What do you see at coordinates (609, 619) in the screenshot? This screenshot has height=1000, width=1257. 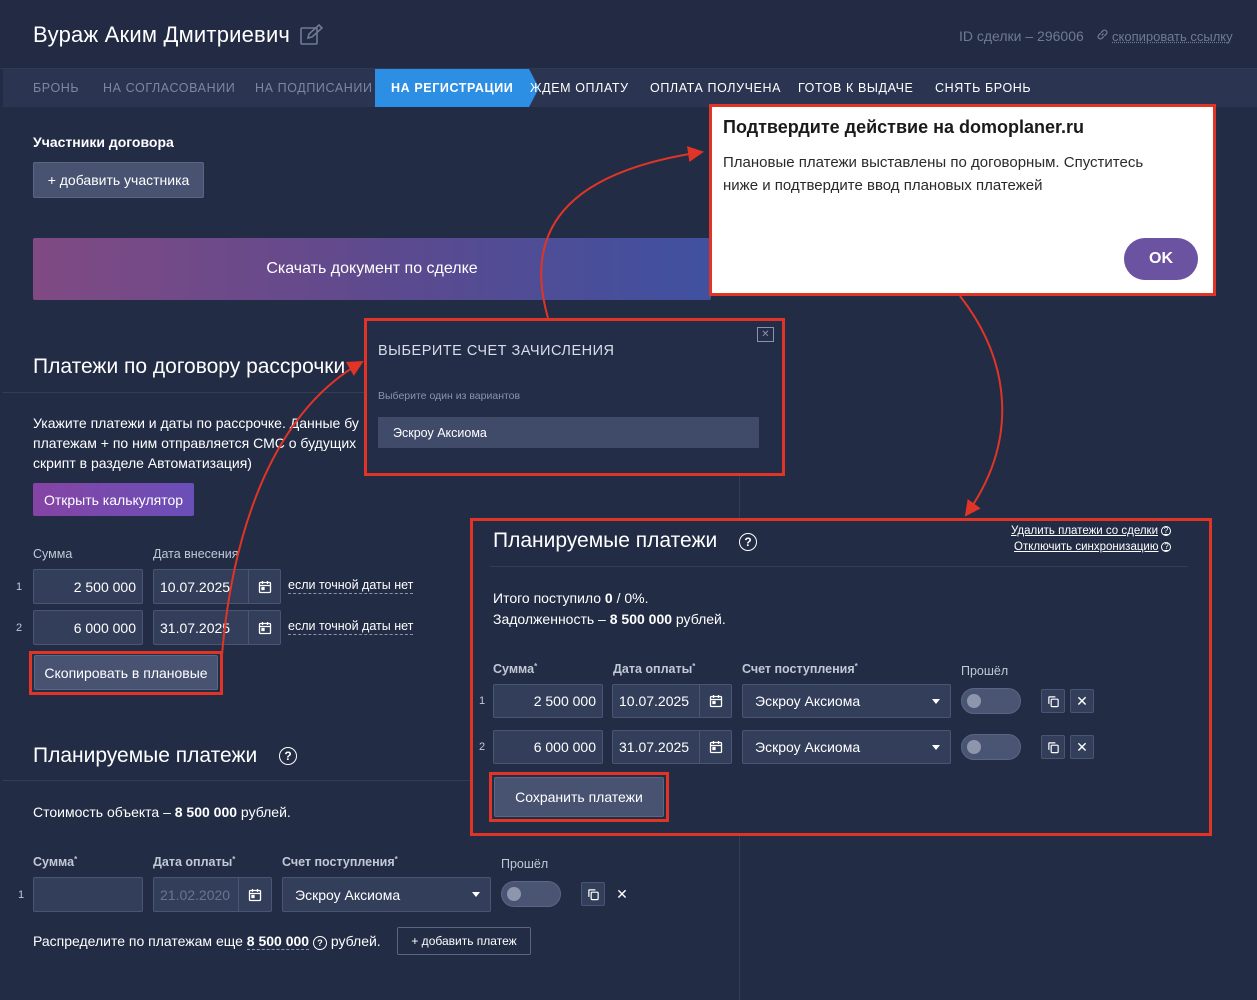 I see `debt-total: Задолженность – 8 500 000 рублей.` at bounding box center [609, 619].